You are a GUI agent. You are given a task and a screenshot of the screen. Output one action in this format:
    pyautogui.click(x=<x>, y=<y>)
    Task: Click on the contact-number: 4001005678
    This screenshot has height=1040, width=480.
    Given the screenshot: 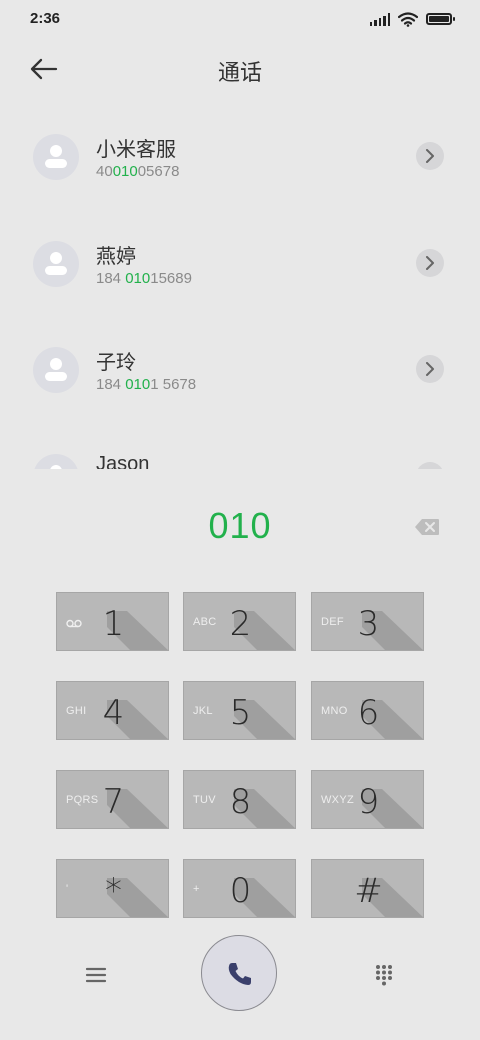 What is the action you would take?
    pyautogui.click(x=138, y=171)
    